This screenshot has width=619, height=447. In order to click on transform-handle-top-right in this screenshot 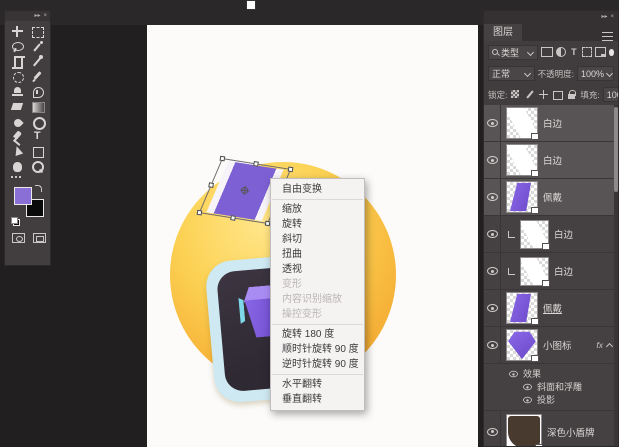, I will do `click(290, 169)`.